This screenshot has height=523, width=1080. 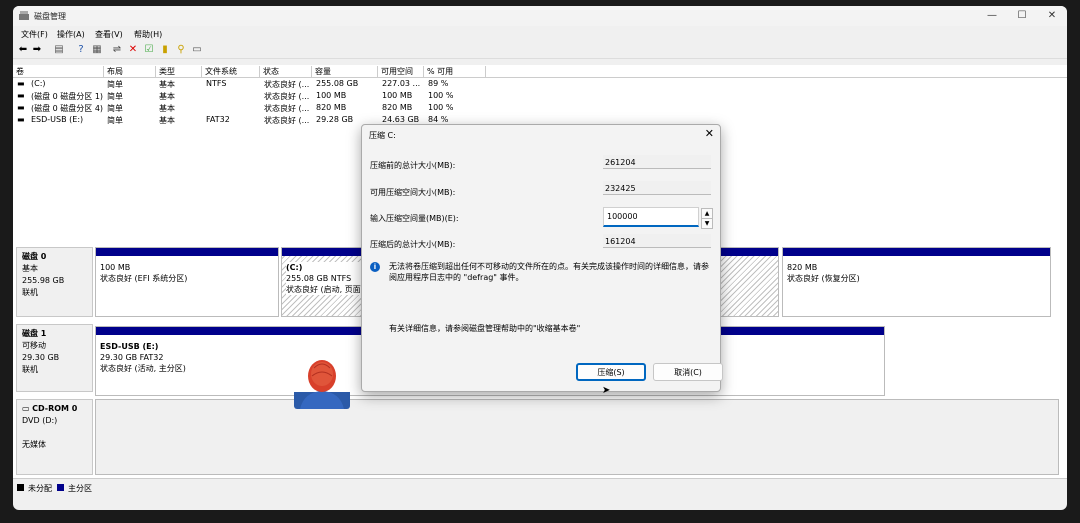 What do you see at coordinates (294, 267) in the screenshot?
I see `partition-title: (C:)` at bounding box center [294, 267].